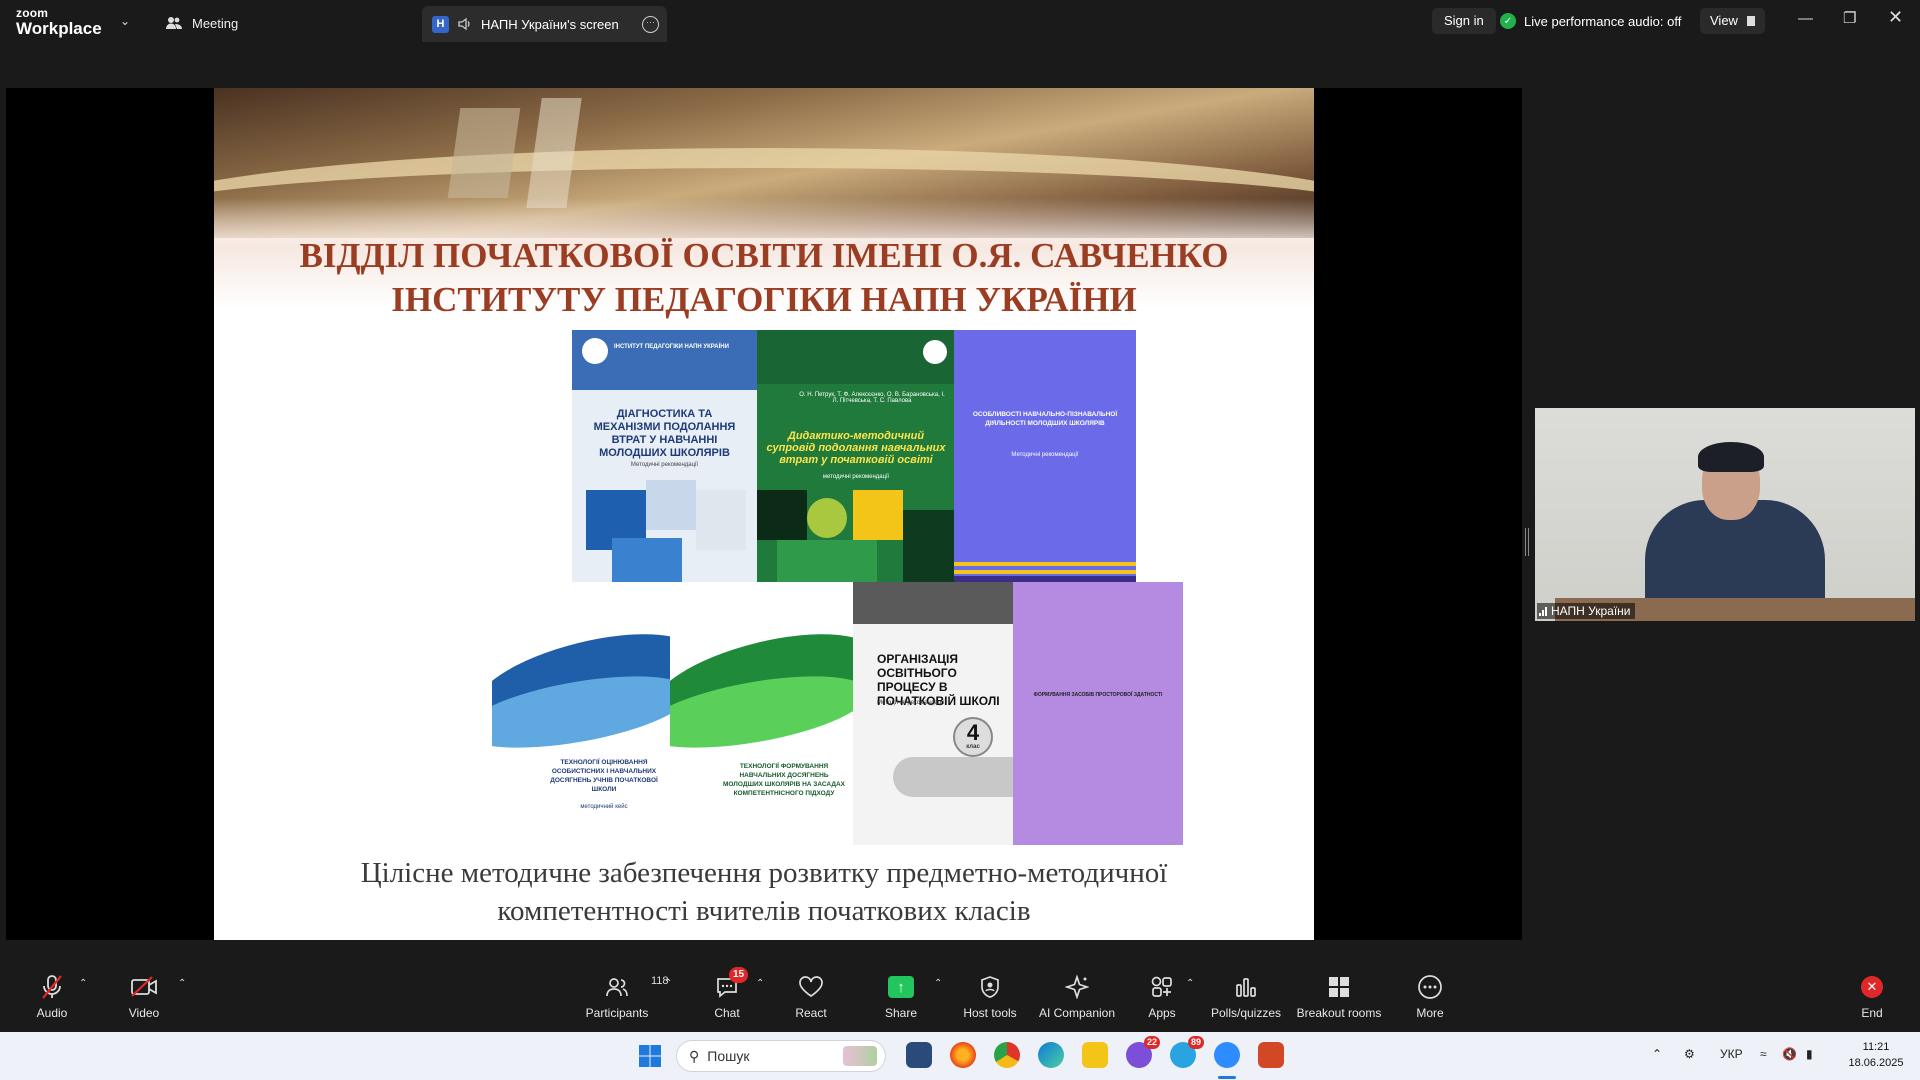 The height and width of the screenshot is (1080, 1920). I want to click on camera-off-icon, so click(144, 986).